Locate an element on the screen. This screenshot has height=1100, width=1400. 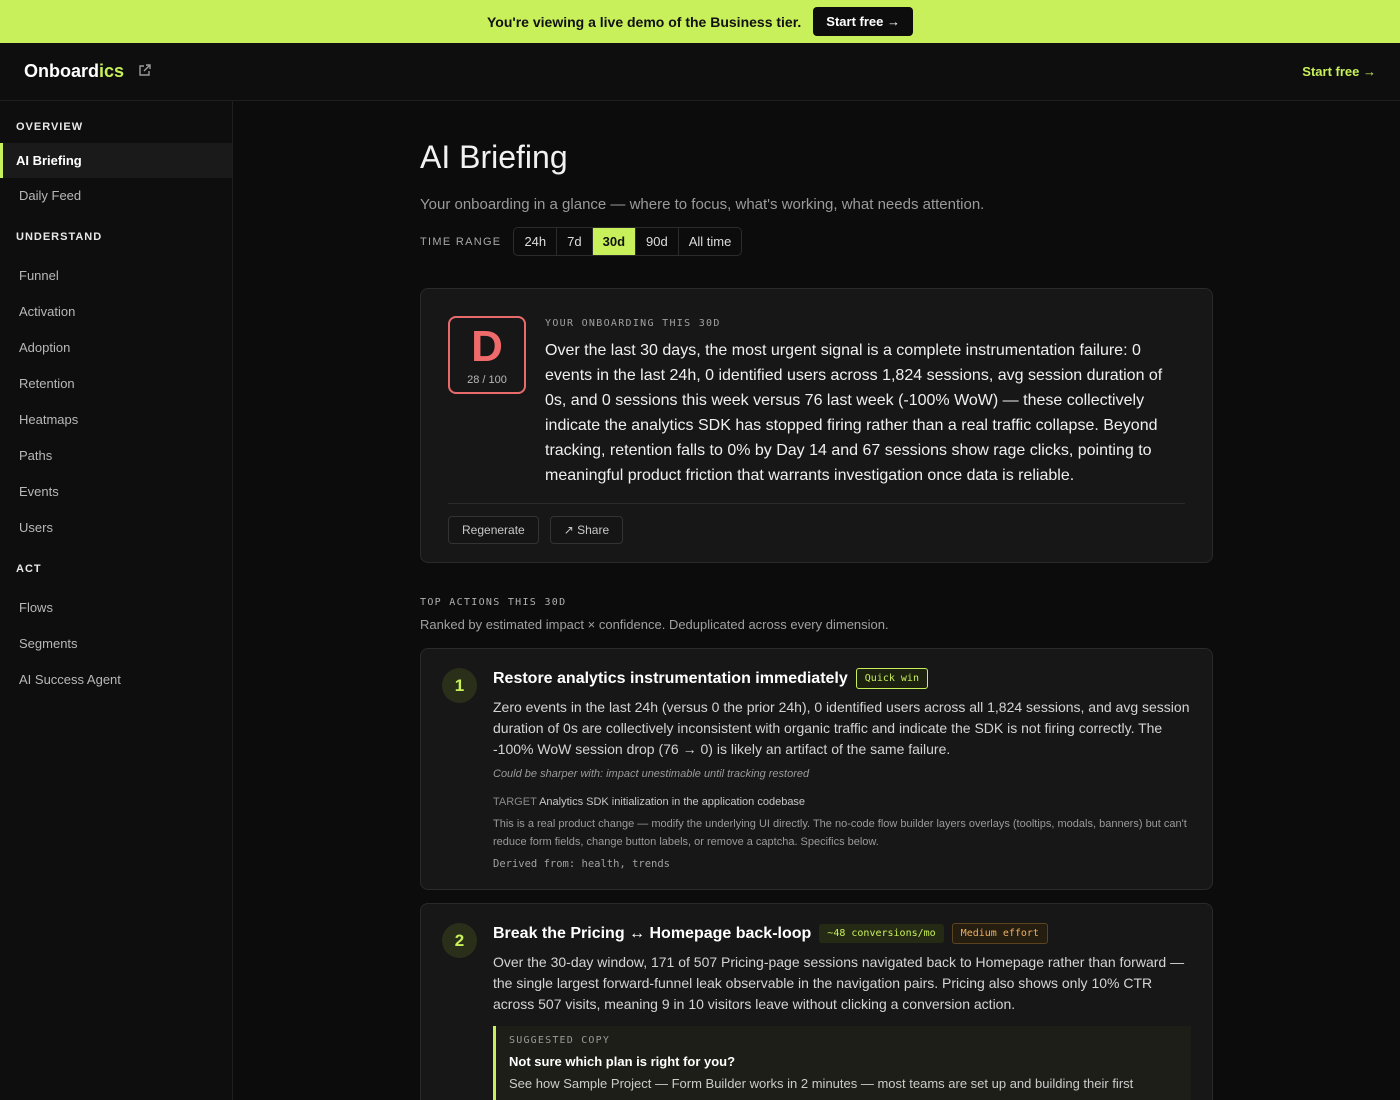
sidebar-item-funnel: Funnel is located at coordinates (116, 275).